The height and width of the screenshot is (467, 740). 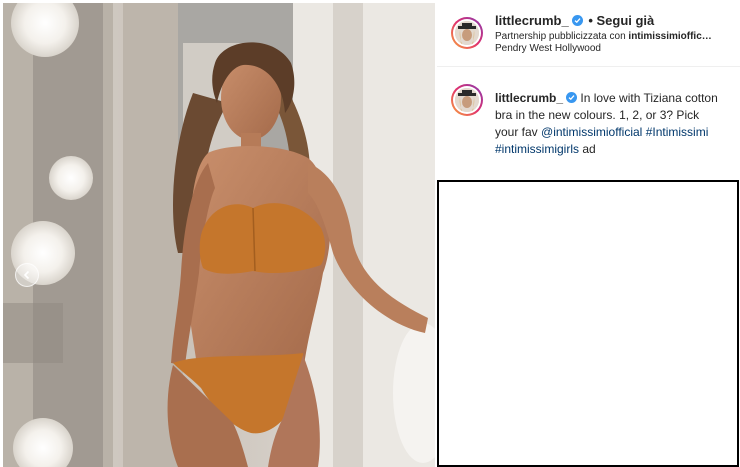 I want to click on caption-avatar, so click(x=467, y=100).